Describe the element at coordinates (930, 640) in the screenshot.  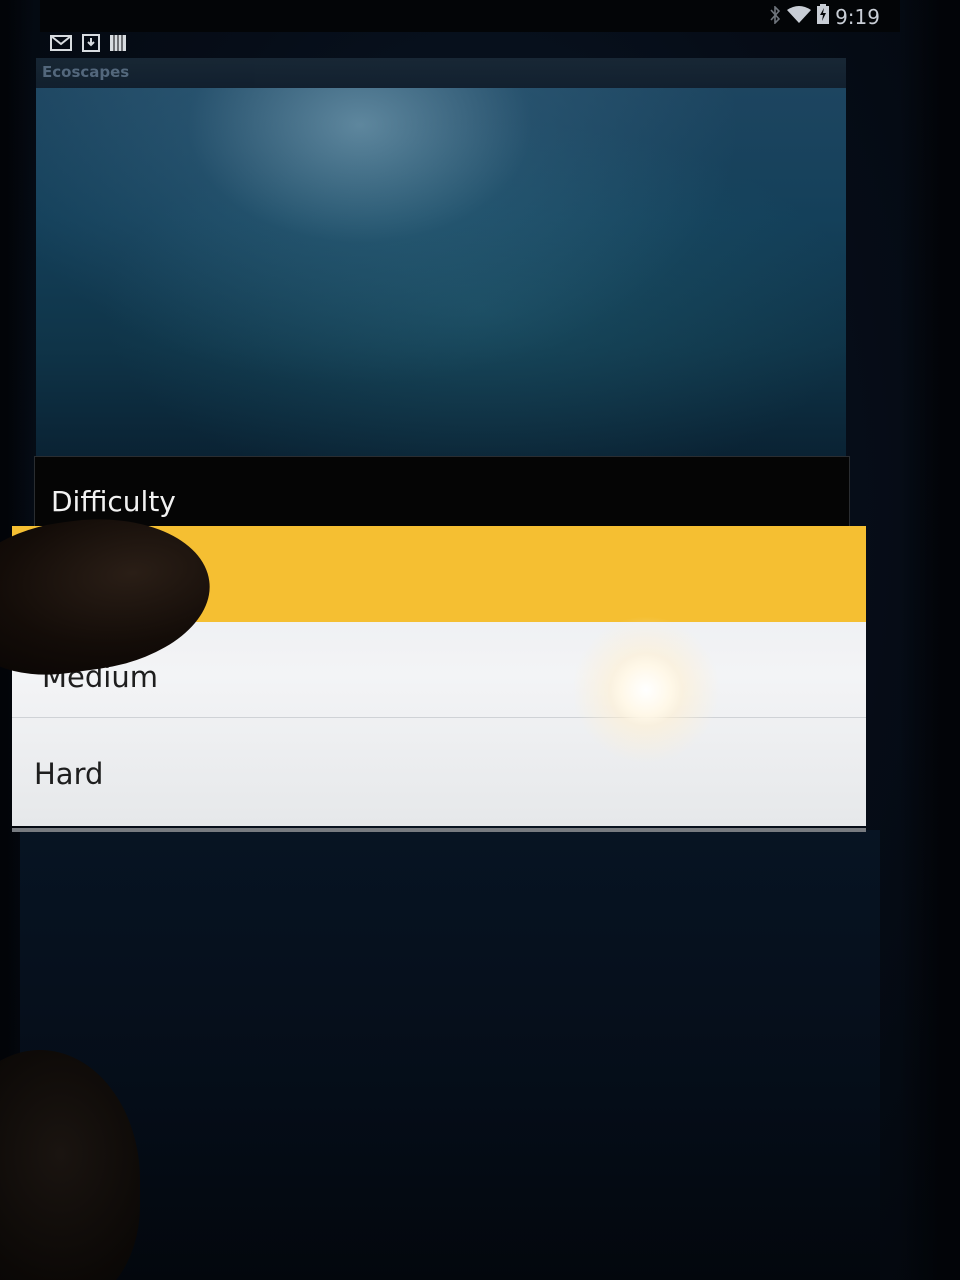
I see `device-bezel-right` at that location.